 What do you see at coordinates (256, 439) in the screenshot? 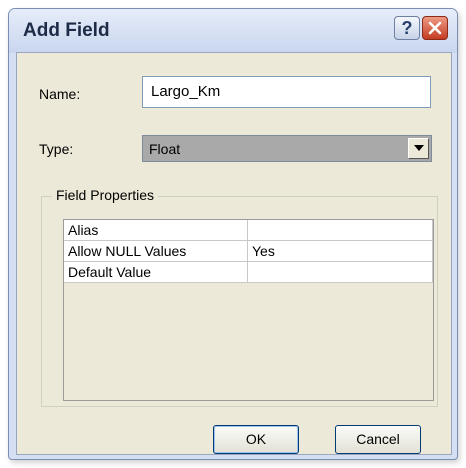
I see `ok-button: OK` at bounding box center [256, 439].